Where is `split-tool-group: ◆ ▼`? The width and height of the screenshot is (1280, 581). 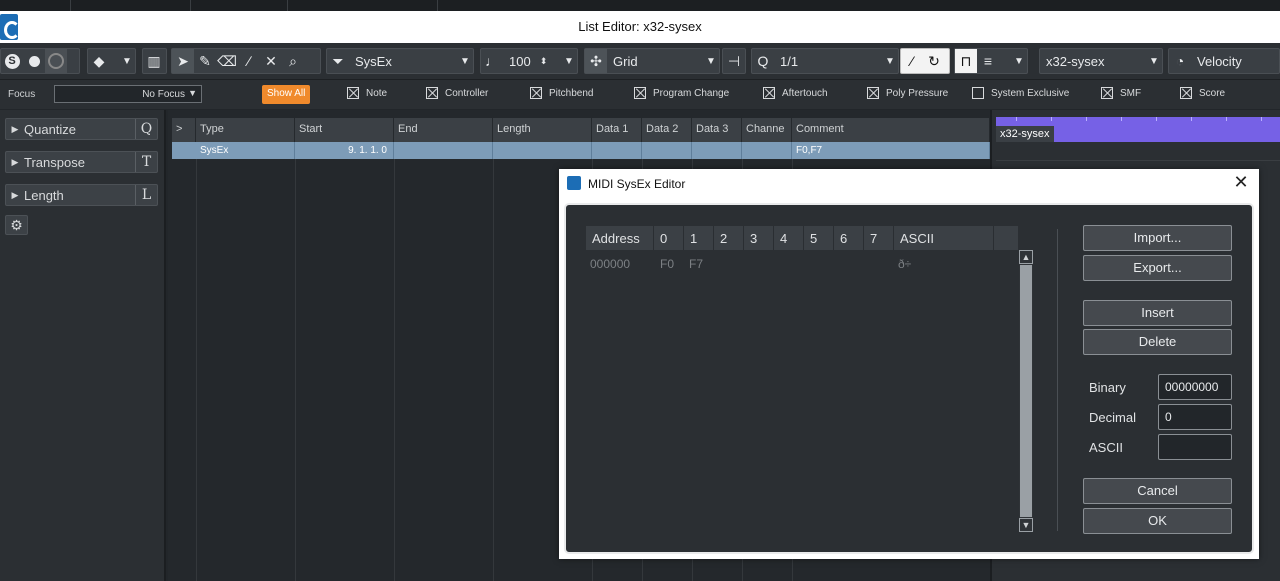 split-tool-group: ◆ ▼ is located at coordinates (111, 61).